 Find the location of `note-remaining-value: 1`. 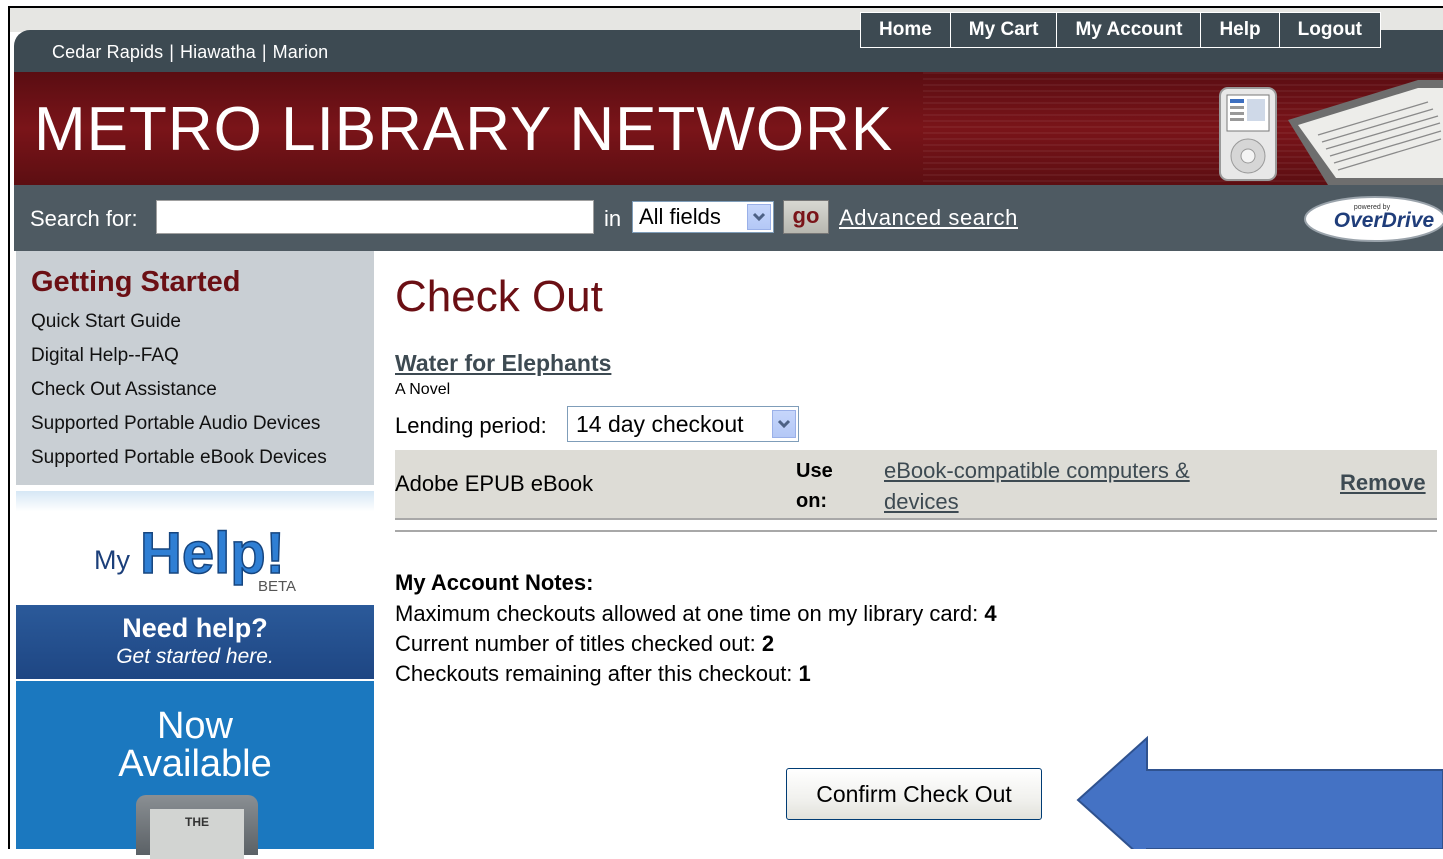

note-remaining-value: 1 is located at coordinates (804, 673).